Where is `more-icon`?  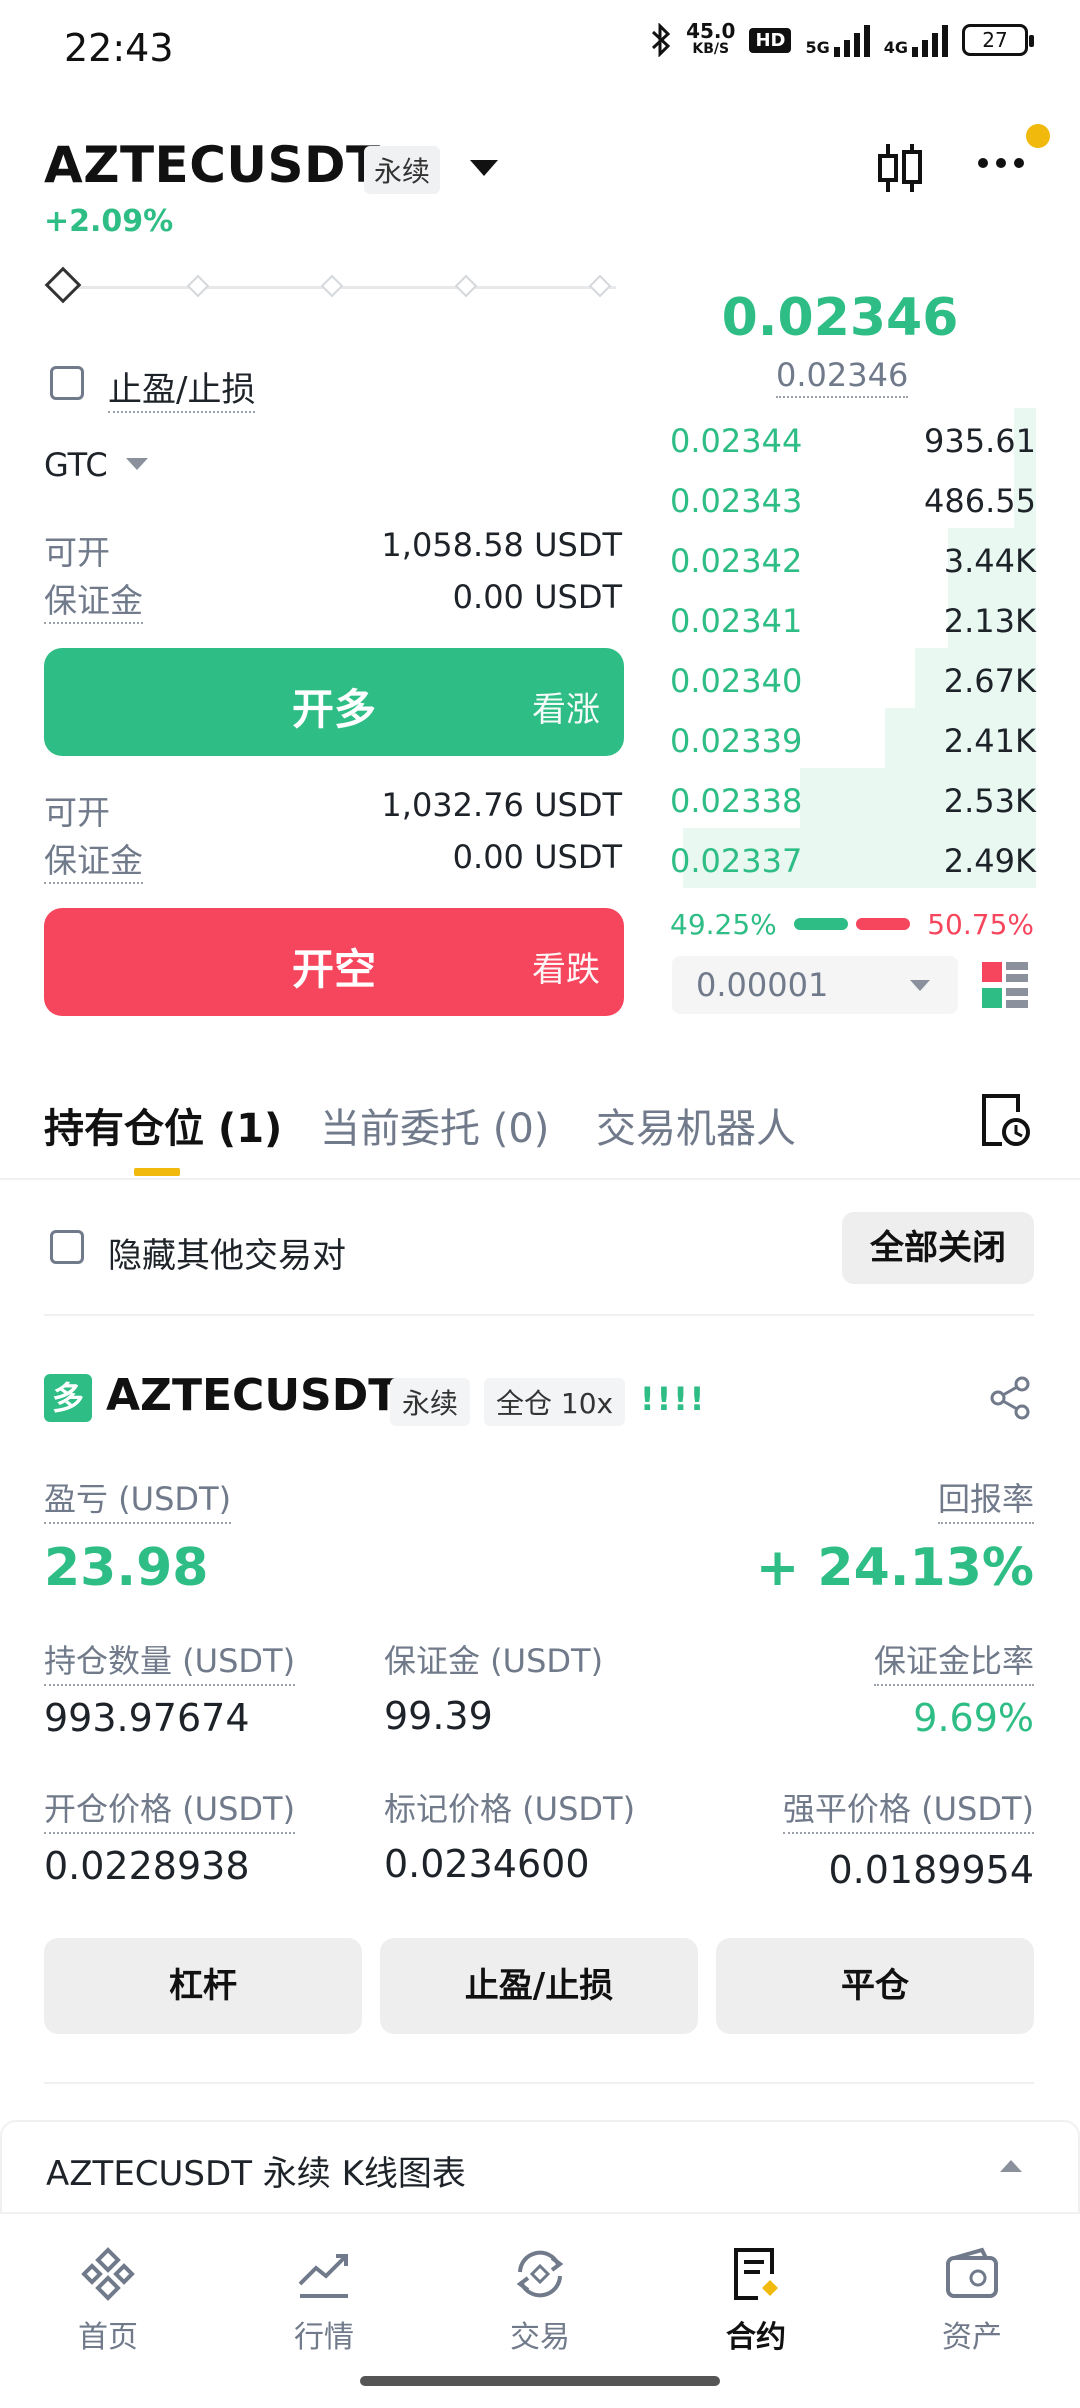 more-icon is located at coordinates (1001, 163).